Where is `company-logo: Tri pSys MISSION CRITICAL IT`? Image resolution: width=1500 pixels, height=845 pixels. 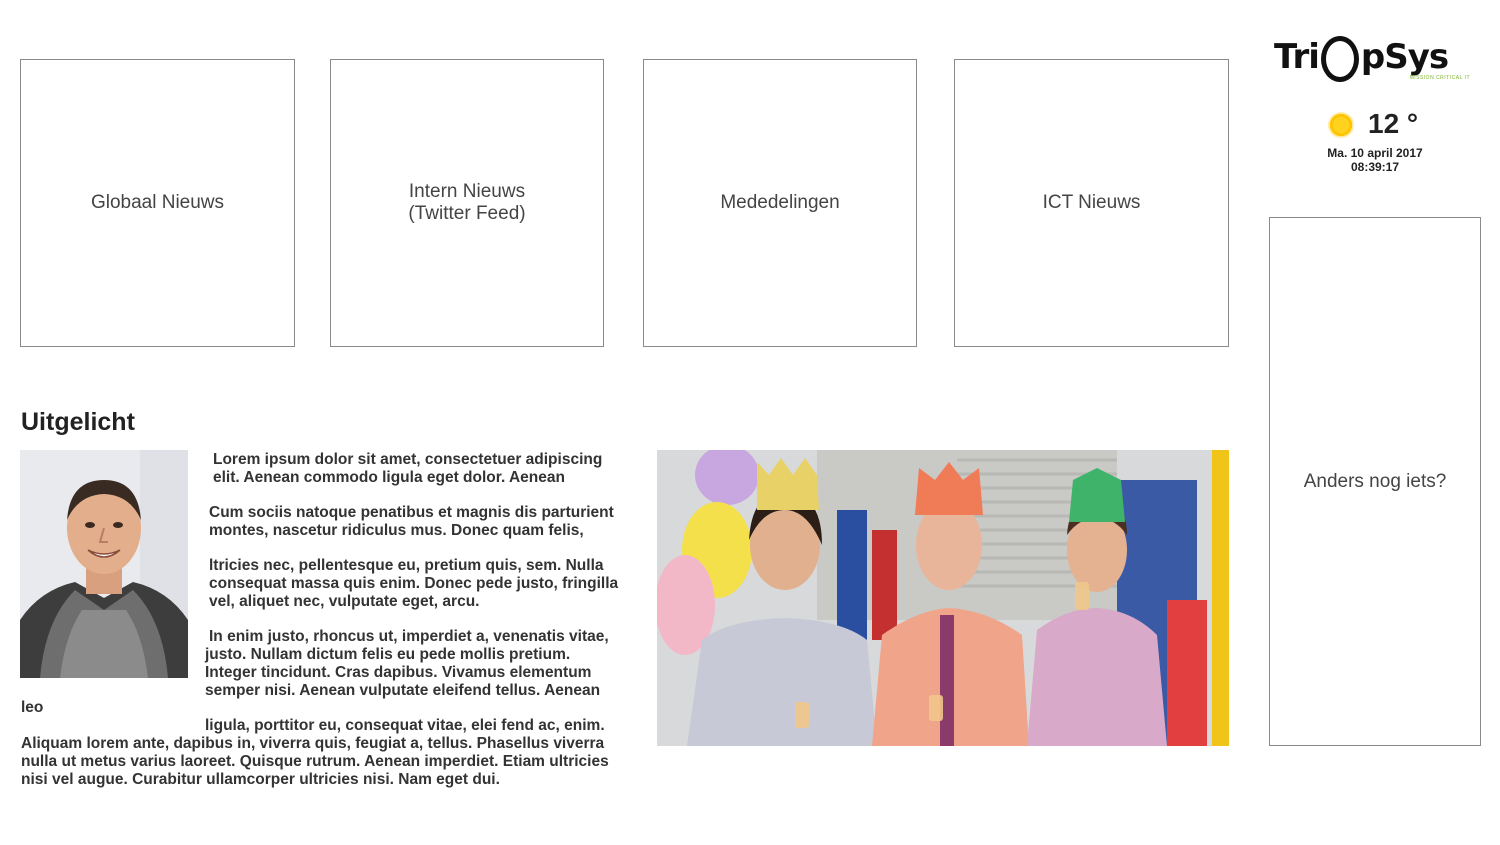 company-logo: Tri pSys MISSION CRITICAL IT is located at coordinates (1374, 55).